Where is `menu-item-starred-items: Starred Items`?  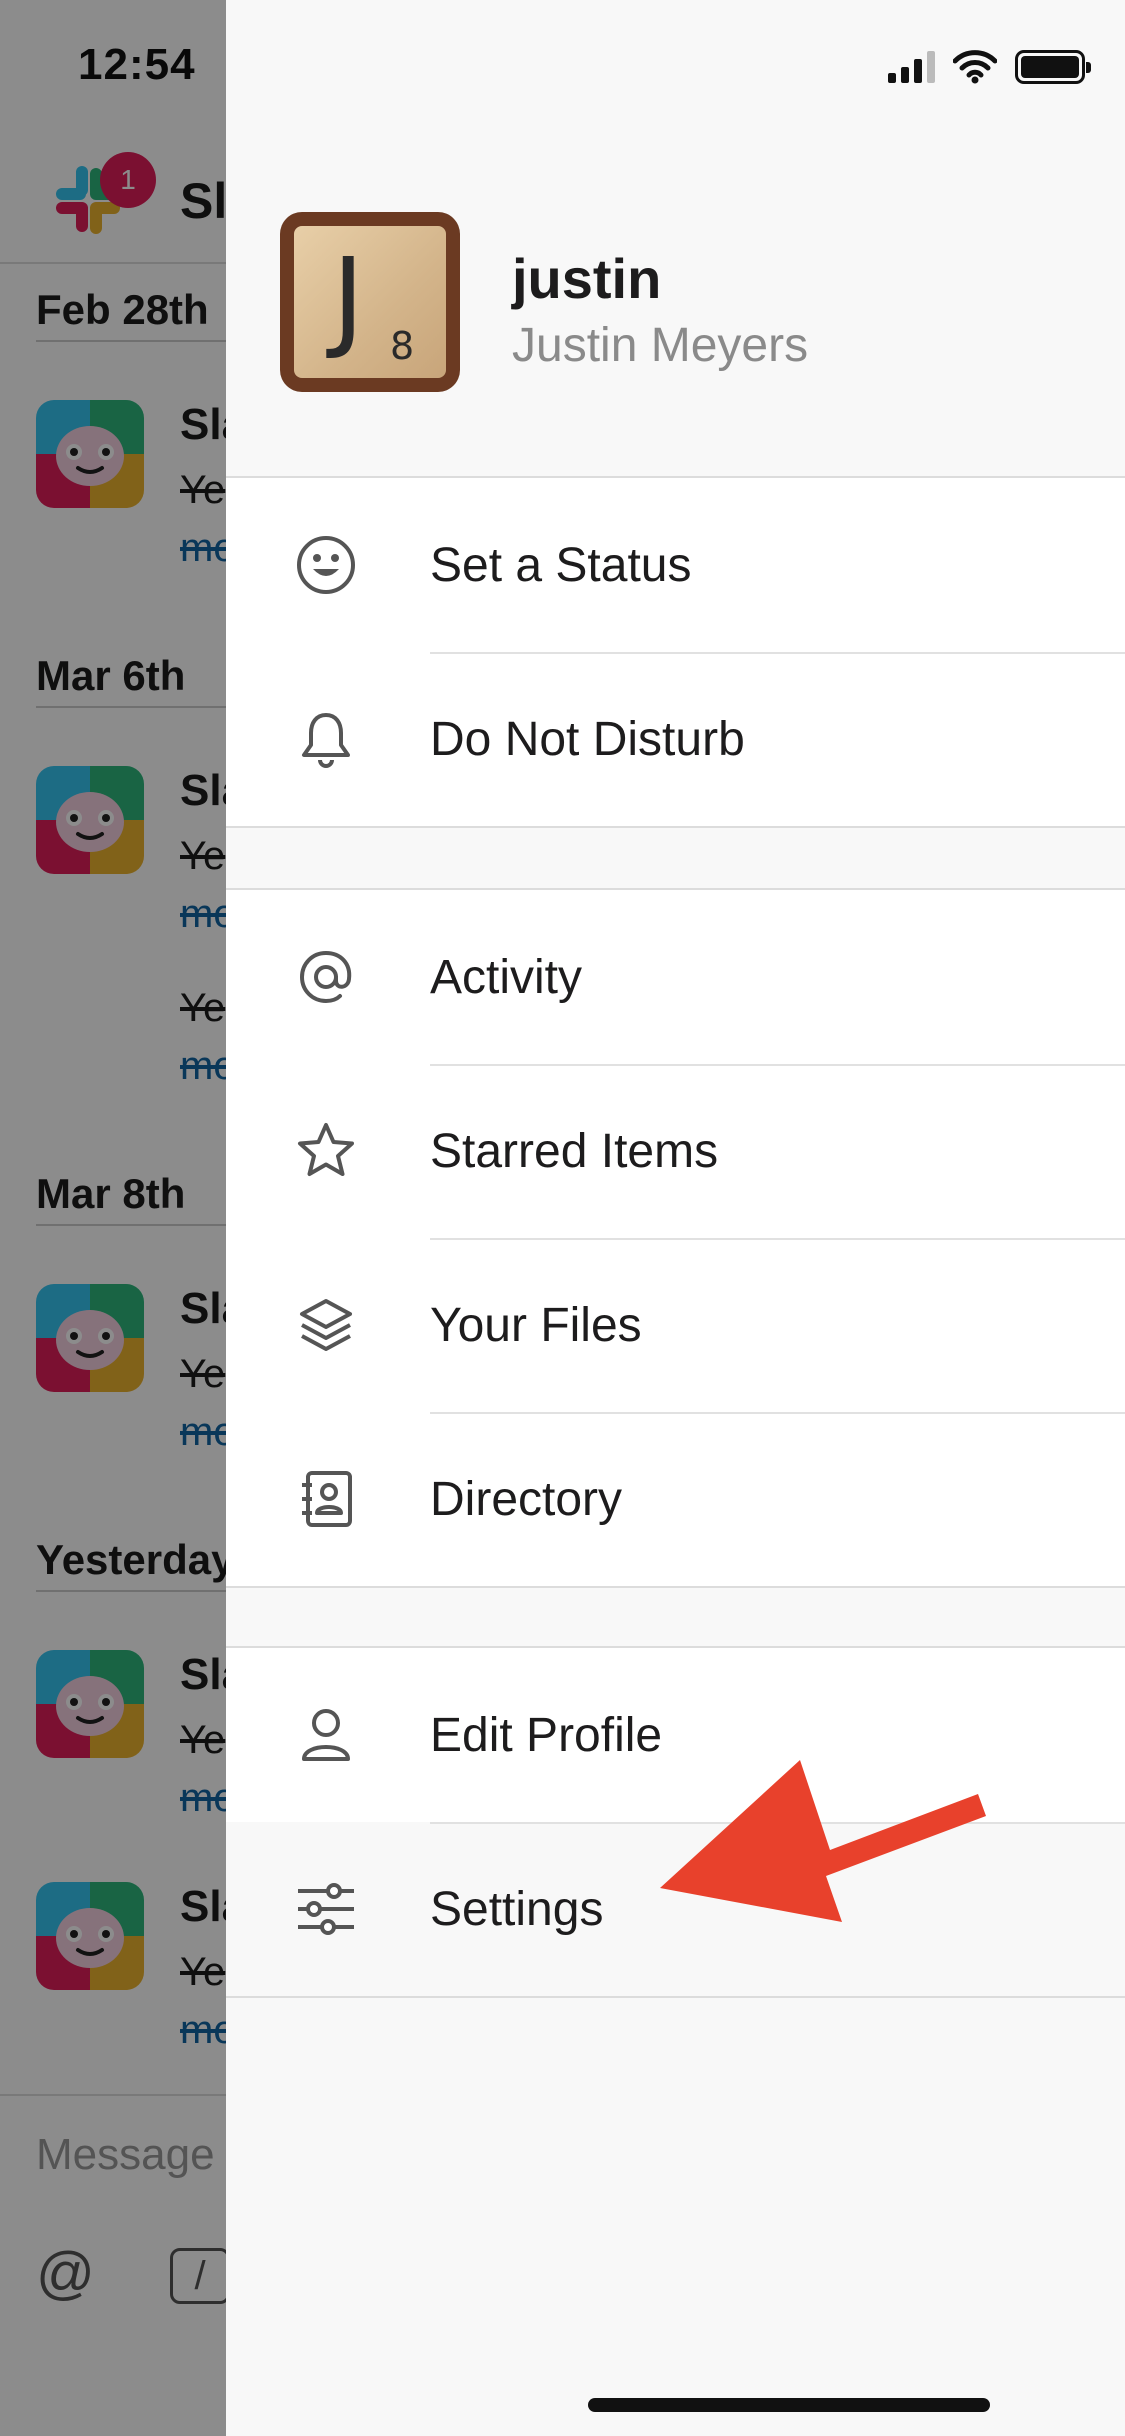 menu-item-starred-items: Starred Items is located at coordinates (675, 1151).